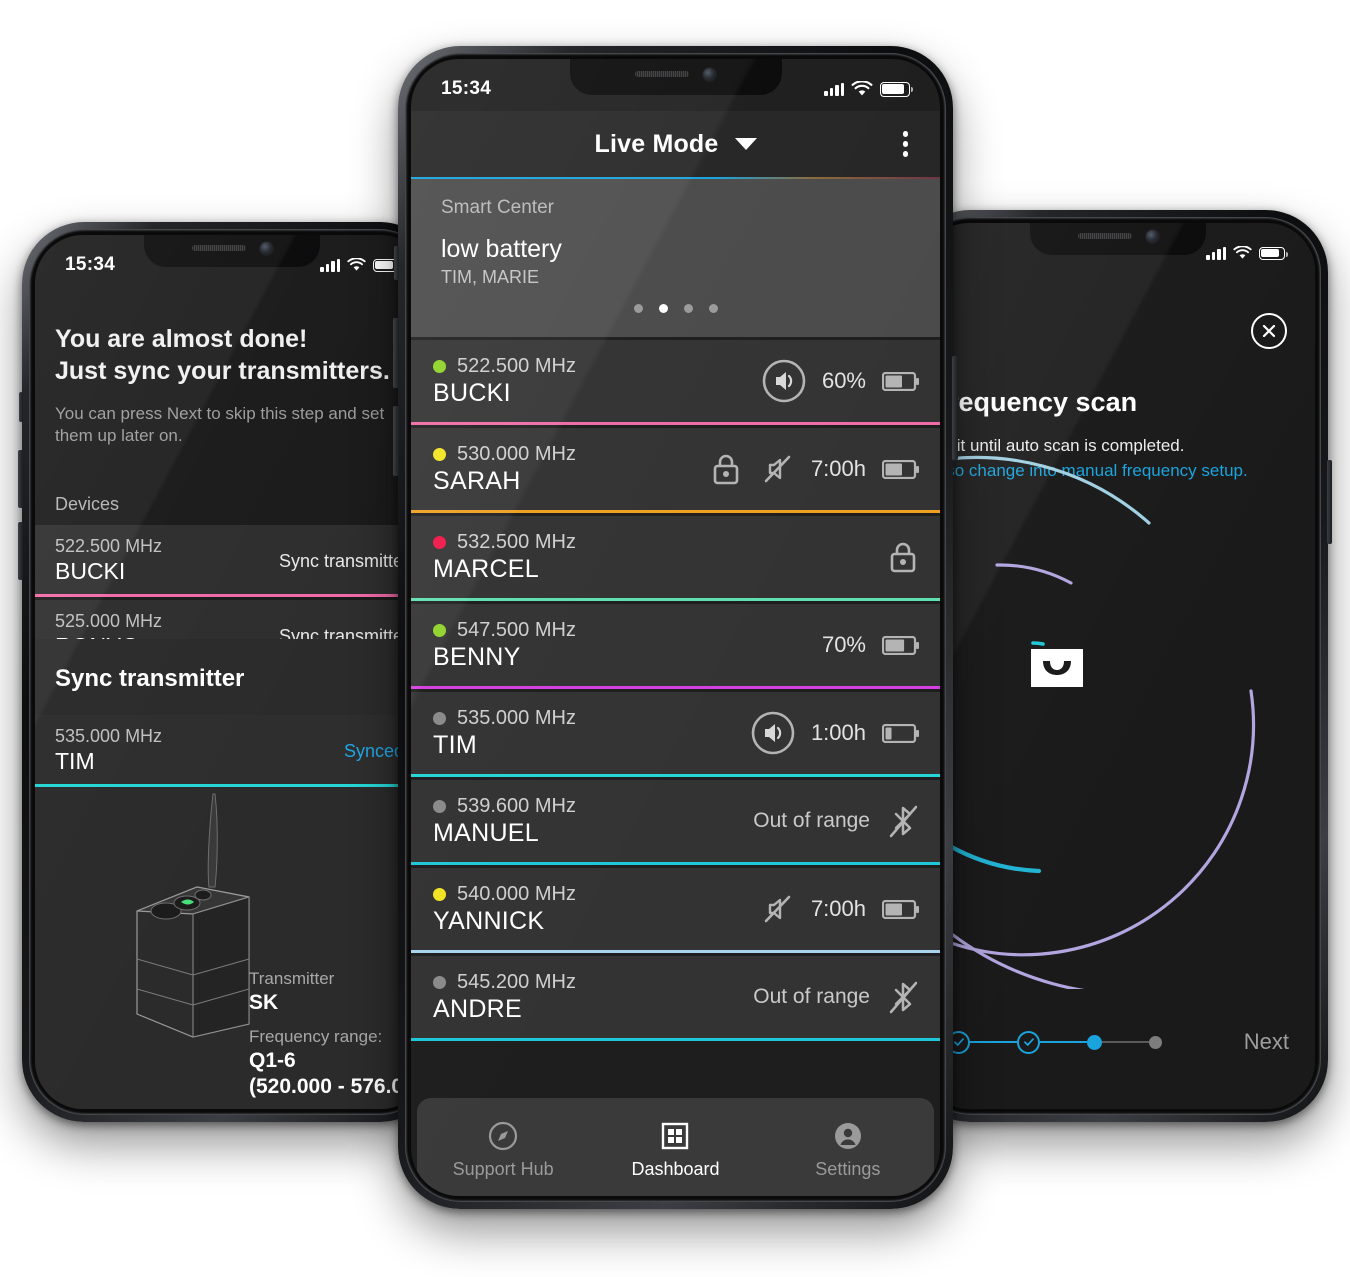  Describe the element at coordinates (1155, 1042) in the screenshot. I see `step-4-pending` at that location.